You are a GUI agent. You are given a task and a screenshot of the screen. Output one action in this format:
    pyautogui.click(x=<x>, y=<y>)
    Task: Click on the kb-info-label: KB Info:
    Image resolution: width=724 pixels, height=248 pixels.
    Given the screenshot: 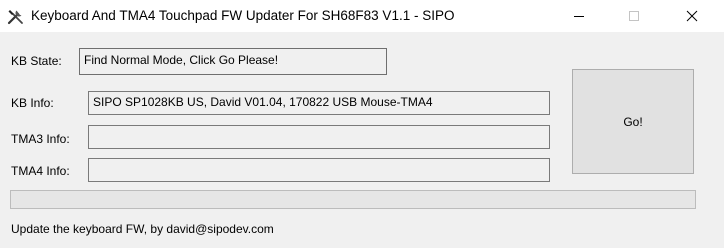 What is the action you would take?
    pyautogui.click(x=32, y=103)
    